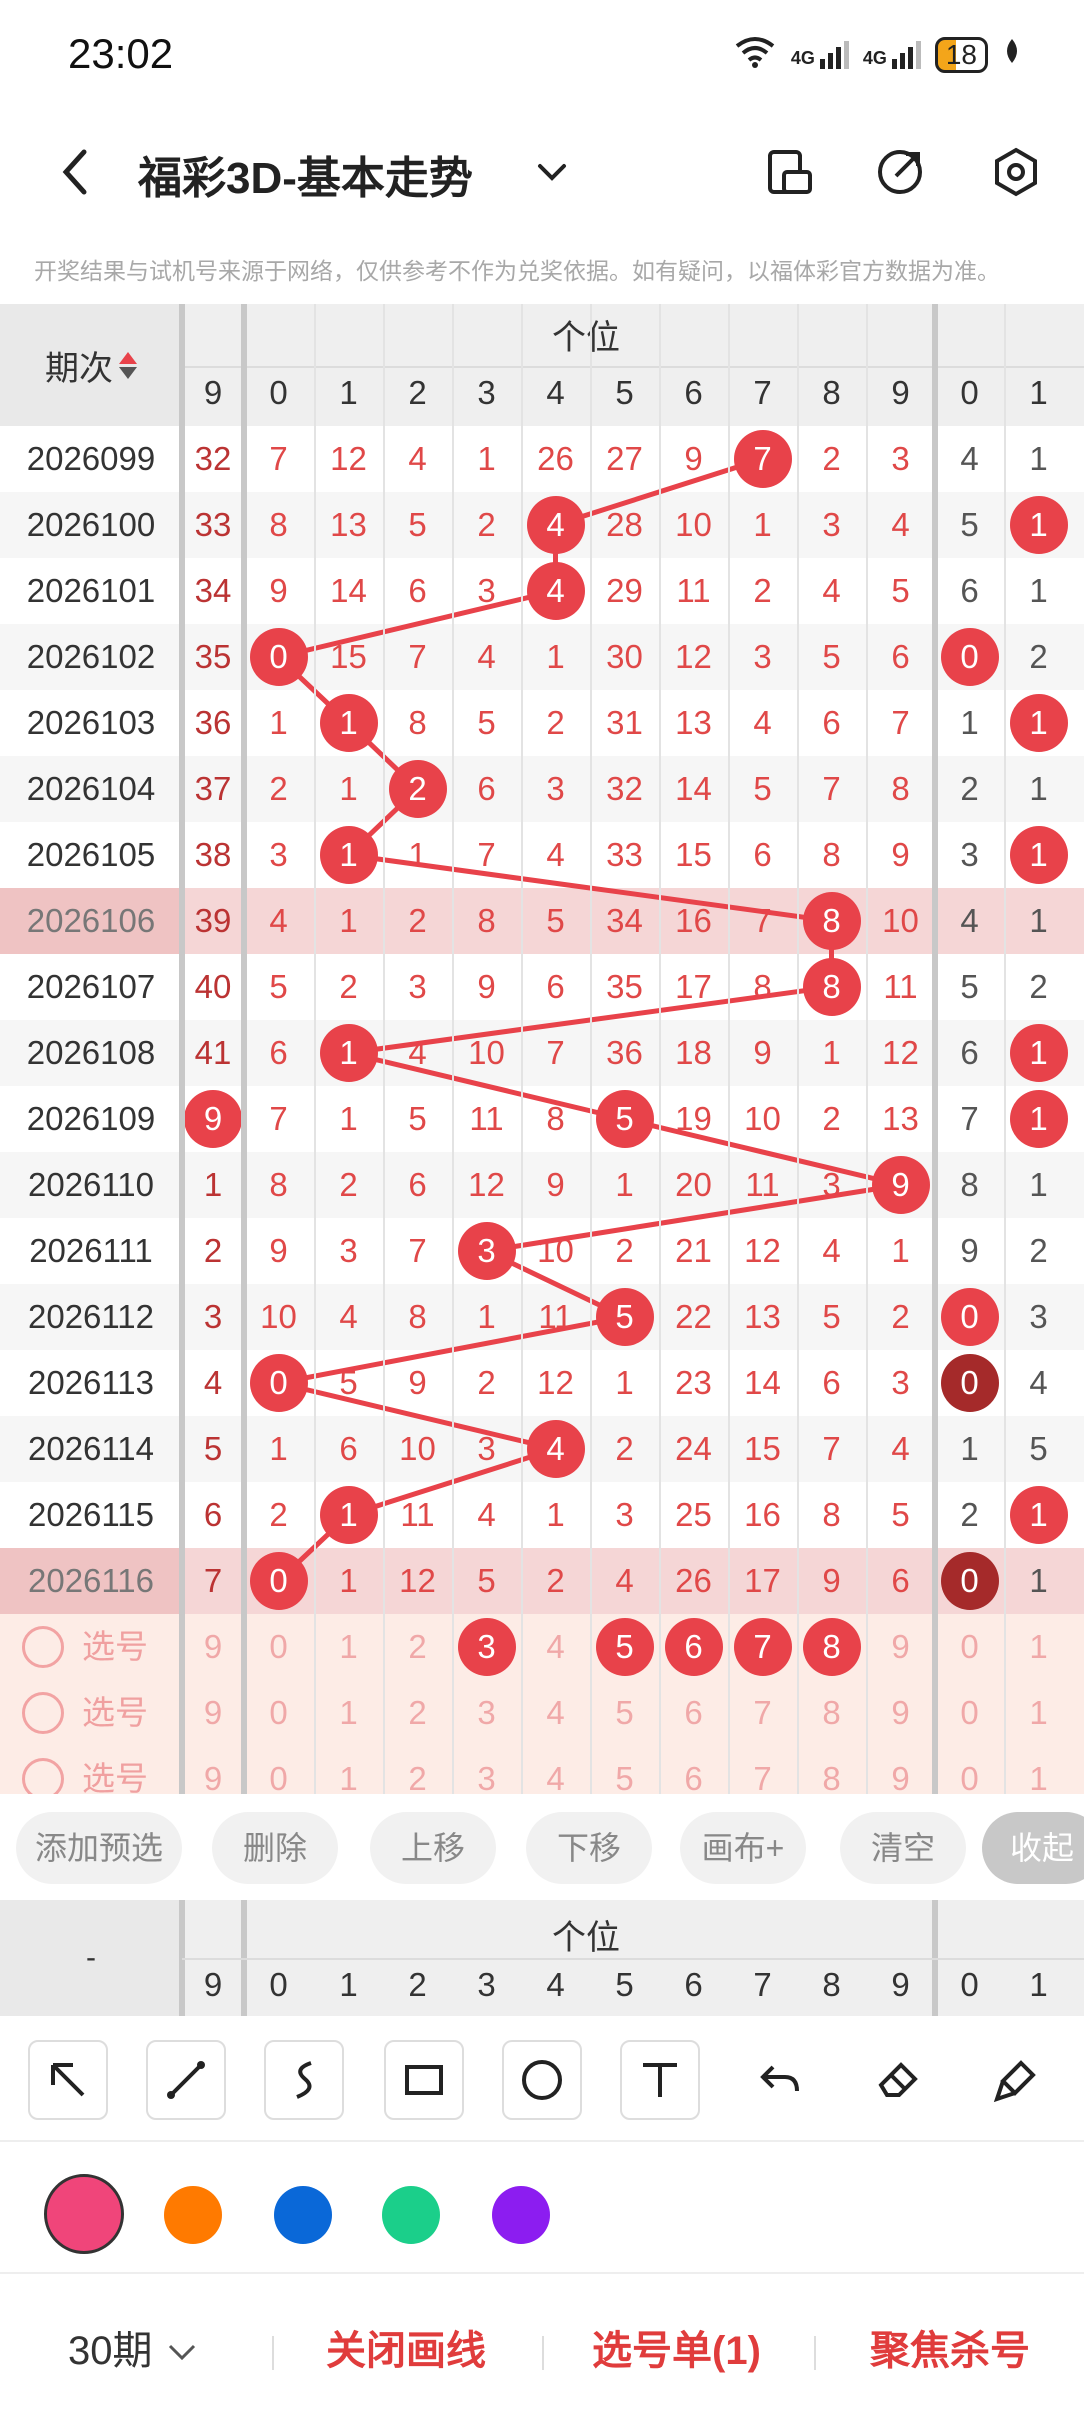 The width and height of the screenshot is (1084, 2412). What do you see at coordinates (589, 1848) in the screenshot?
I see `action-button: 下移` at bounding box center [589, 1848].